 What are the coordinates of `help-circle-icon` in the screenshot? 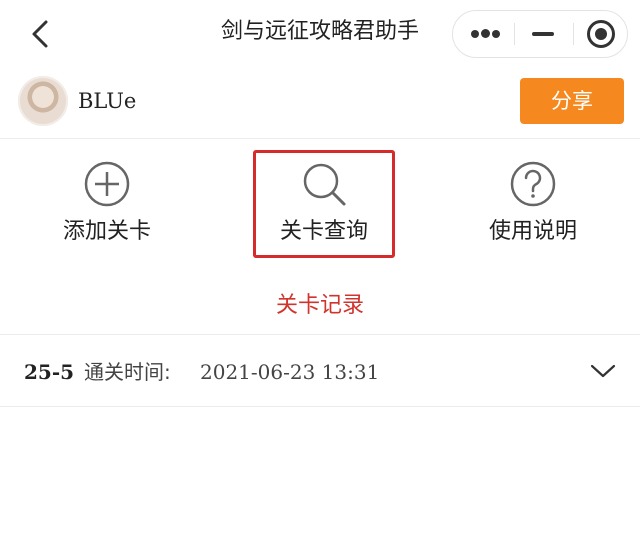 It's located at (533, 184).